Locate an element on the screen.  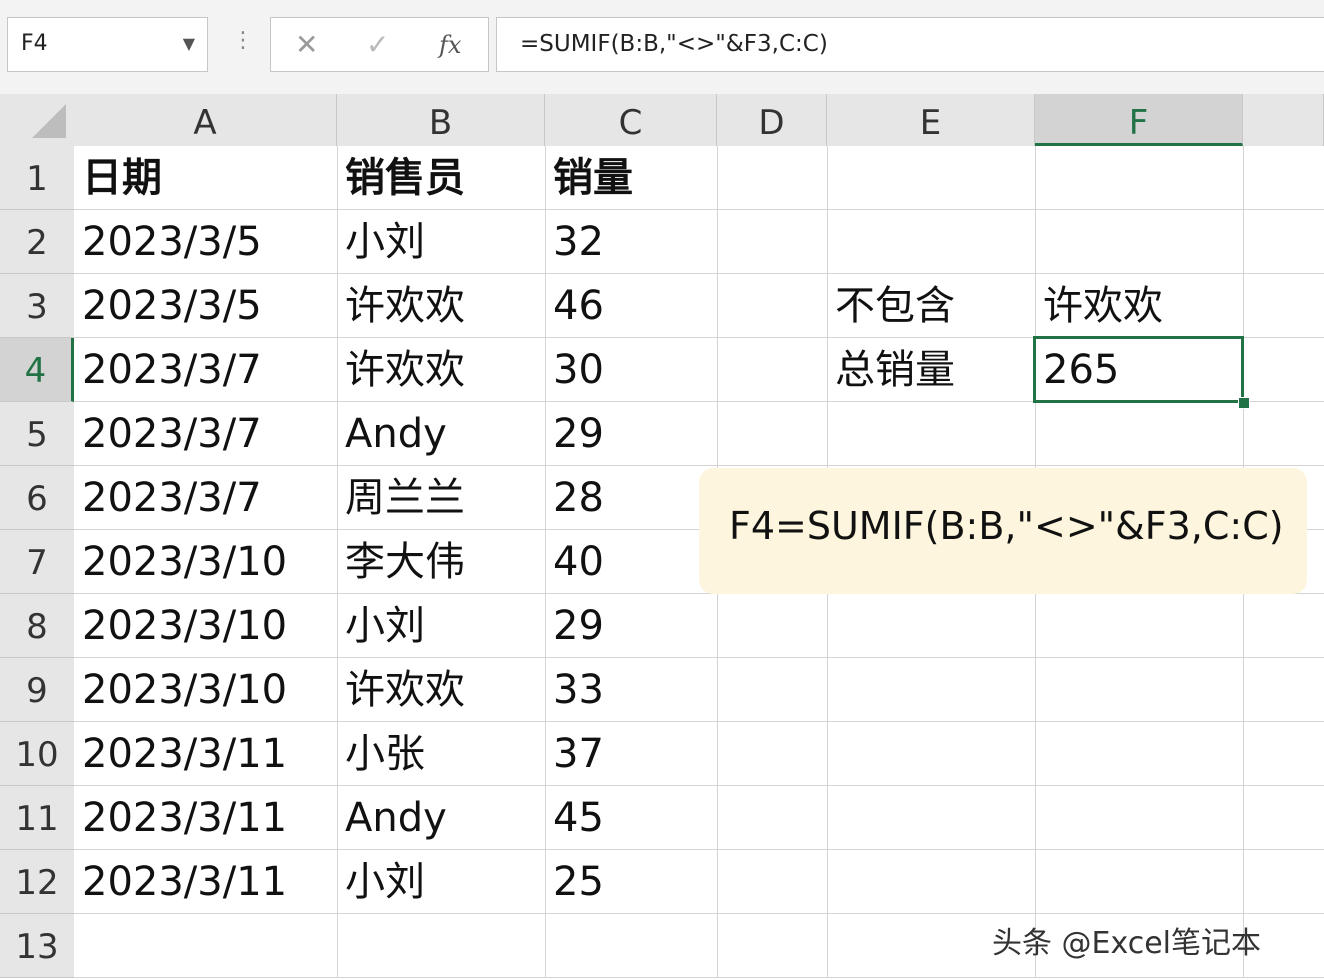
cell-a2: 2023/3/5 is located at coordinates (172, 242).